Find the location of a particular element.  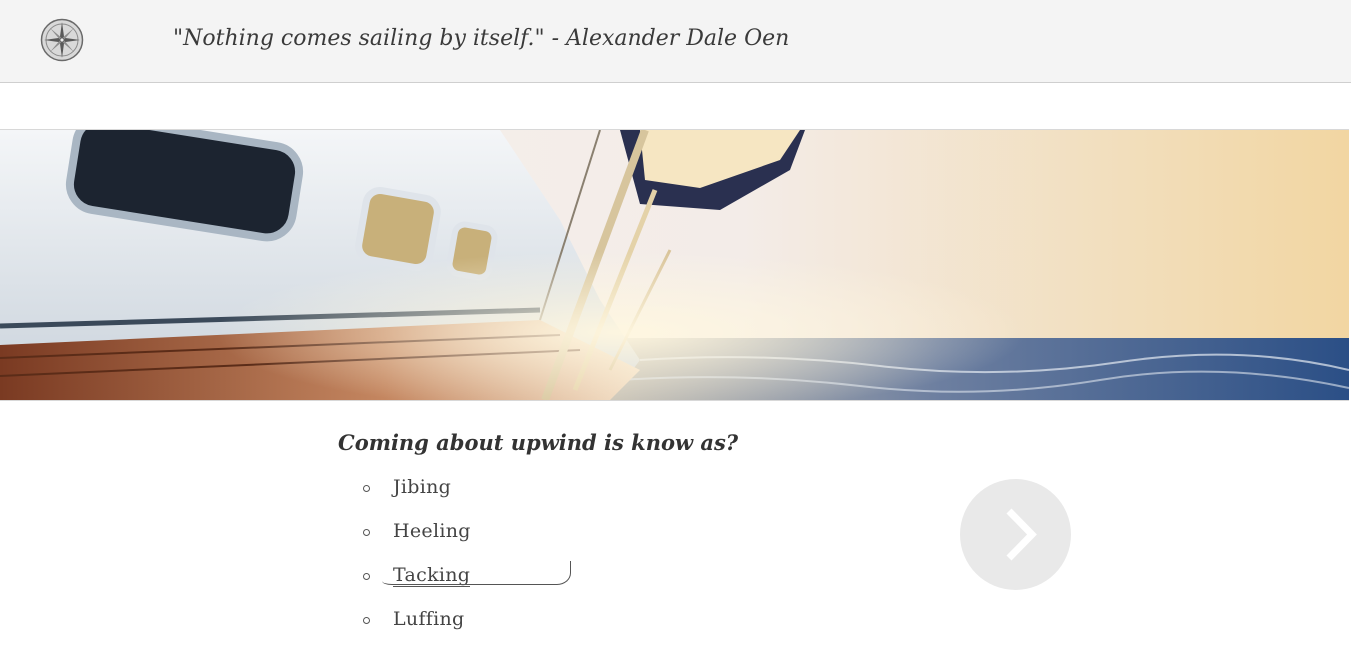

answer-label: Luffing is located at coordinates (429, 619).